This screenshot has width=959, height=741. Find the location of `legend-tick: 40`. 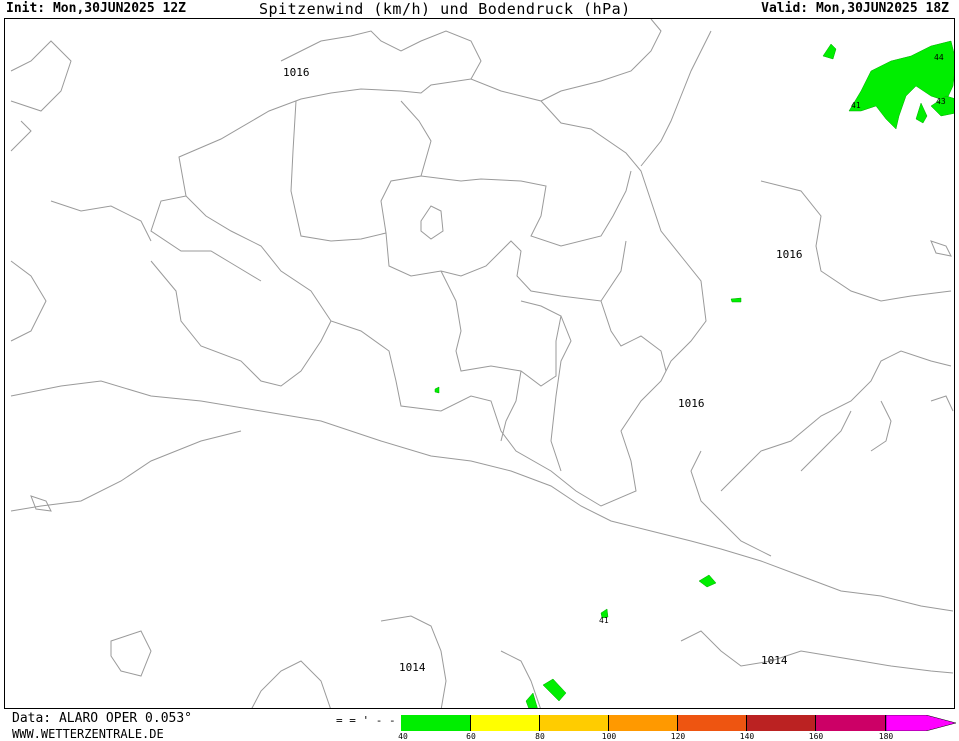

legend-tick: 40 is located at coordinates (403, 736).